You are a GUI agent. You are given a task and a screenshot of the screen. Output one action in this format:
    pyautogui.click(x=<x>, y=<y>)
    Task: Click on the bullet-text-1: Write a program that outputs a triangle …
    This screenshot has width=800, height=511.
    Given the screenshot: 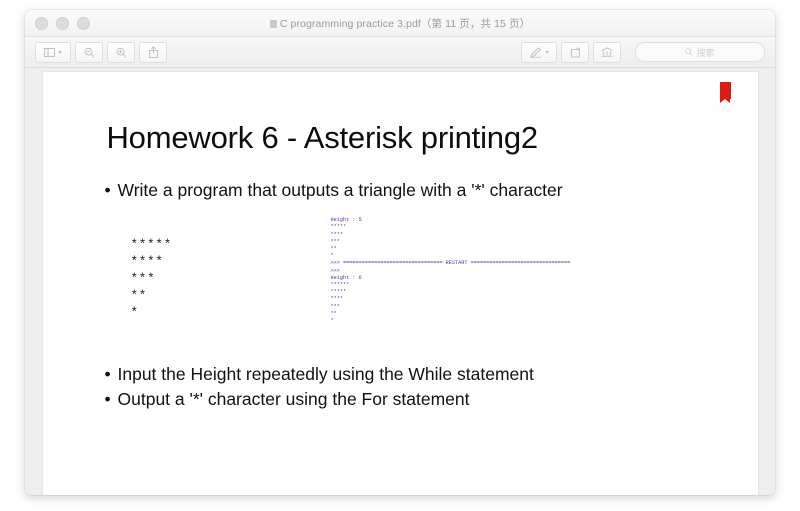 What is the action you would take?
    pyautogui.click(x=340, y=190)
    